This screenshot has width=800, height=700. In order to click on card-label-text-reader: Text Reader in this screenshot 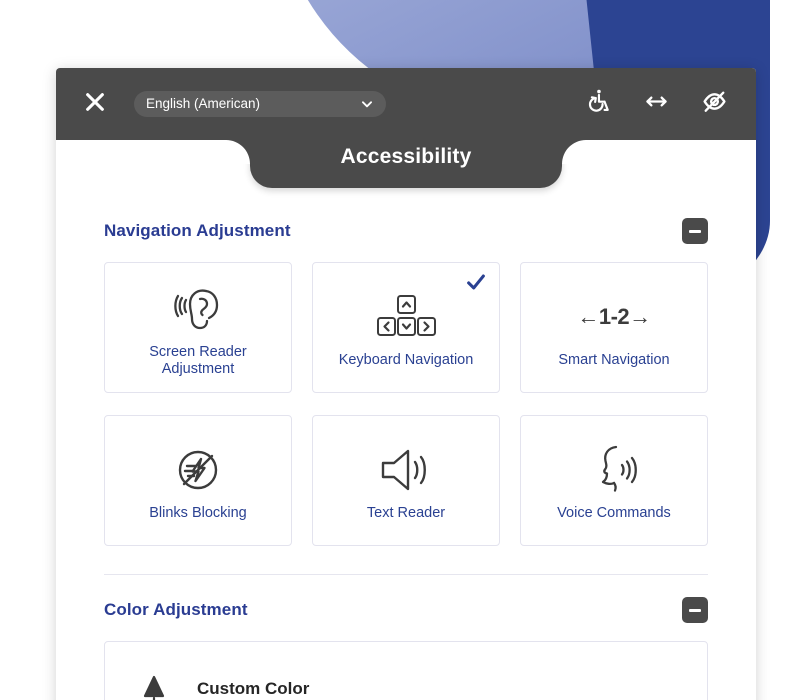, I will do `click(406, 513)`.